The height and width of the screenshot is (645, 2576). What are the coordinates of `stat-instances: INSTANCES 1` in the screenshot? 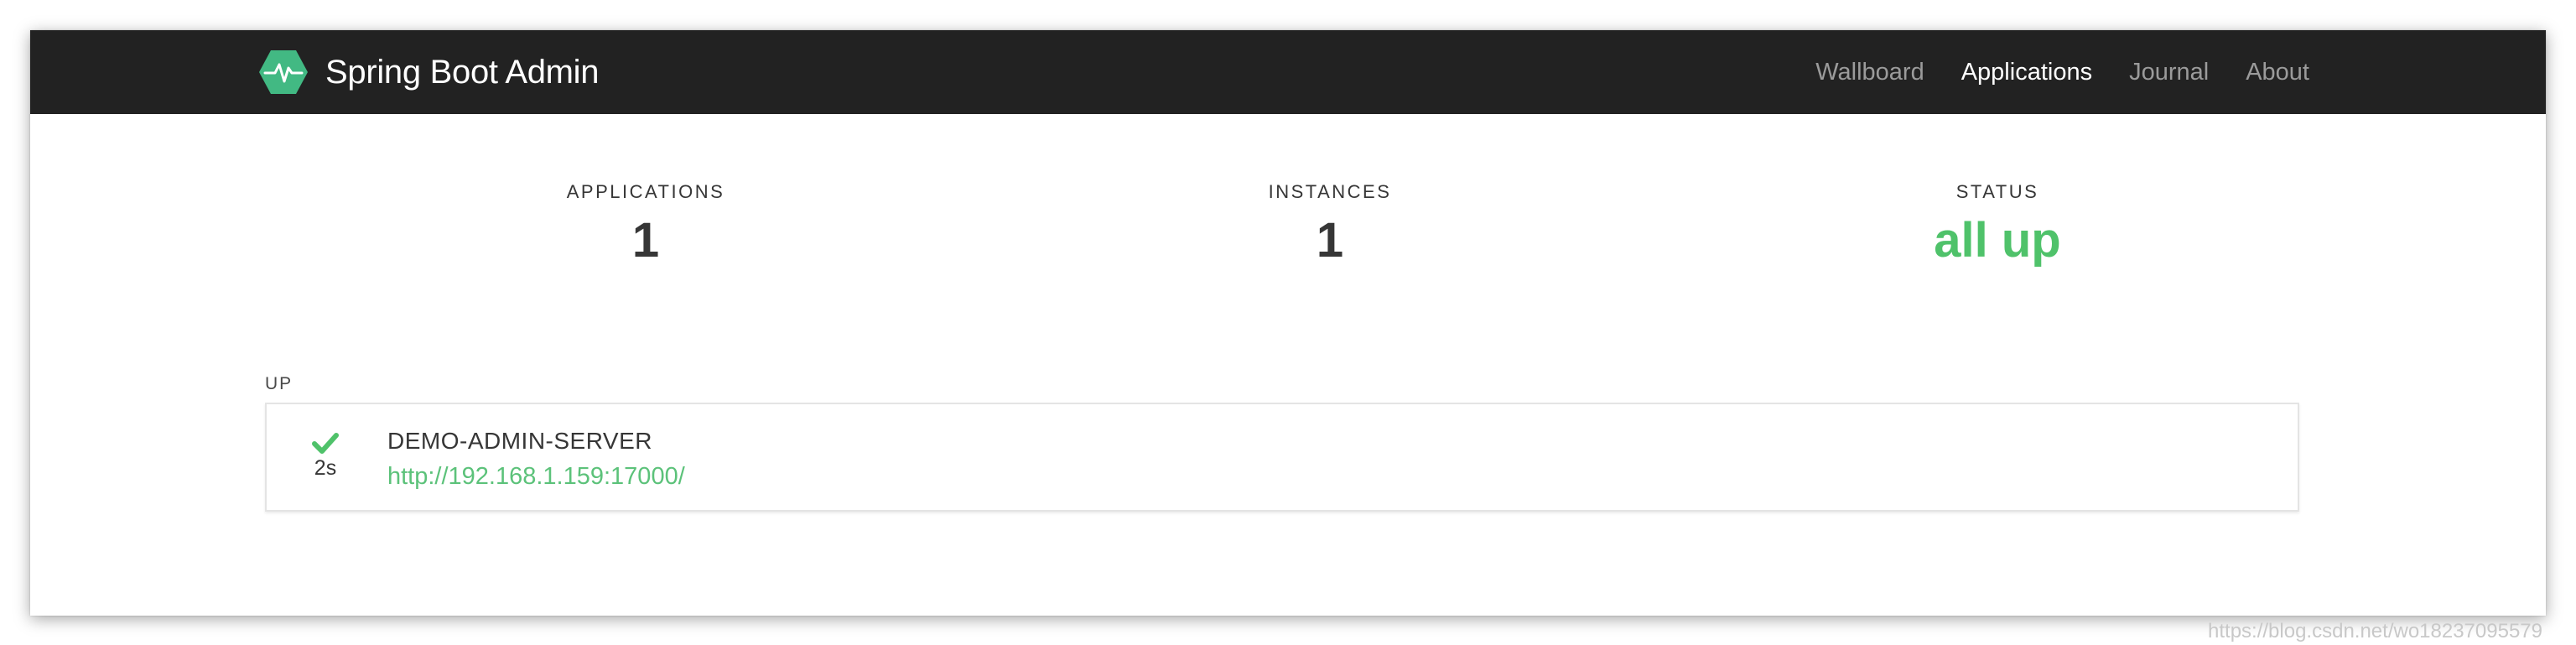 It's located at (1330, 224).